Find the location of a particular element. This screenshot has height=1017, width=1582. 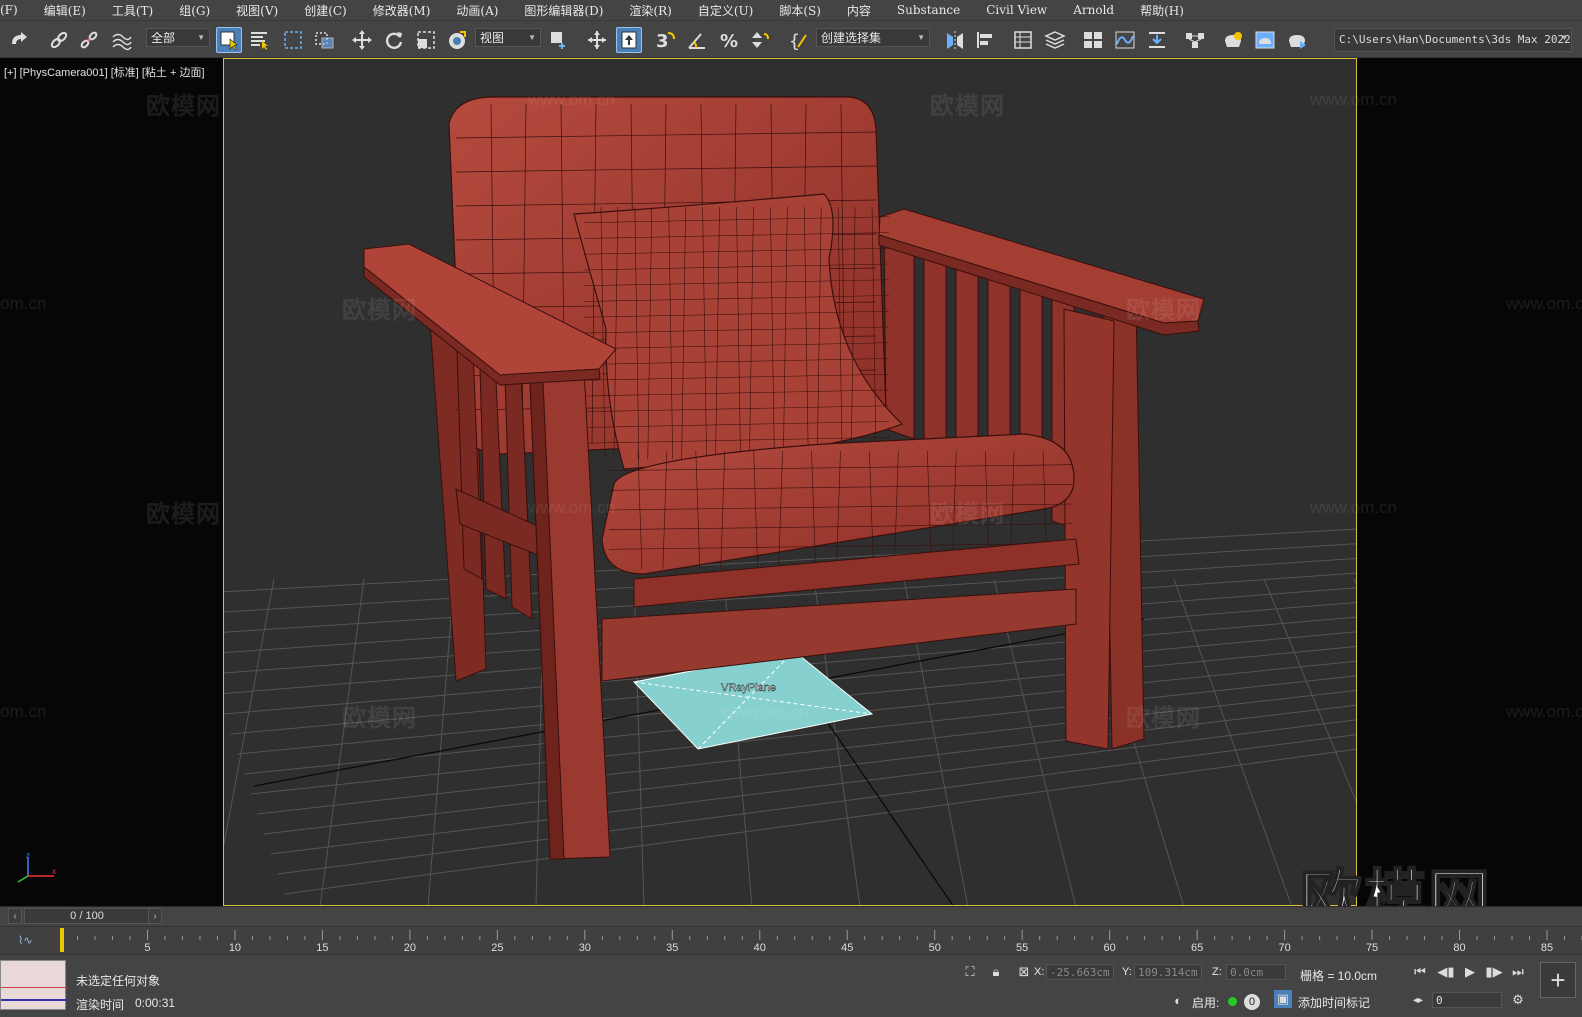

keyboard-shortcut-override-icon is located at coordinates (629, 40).